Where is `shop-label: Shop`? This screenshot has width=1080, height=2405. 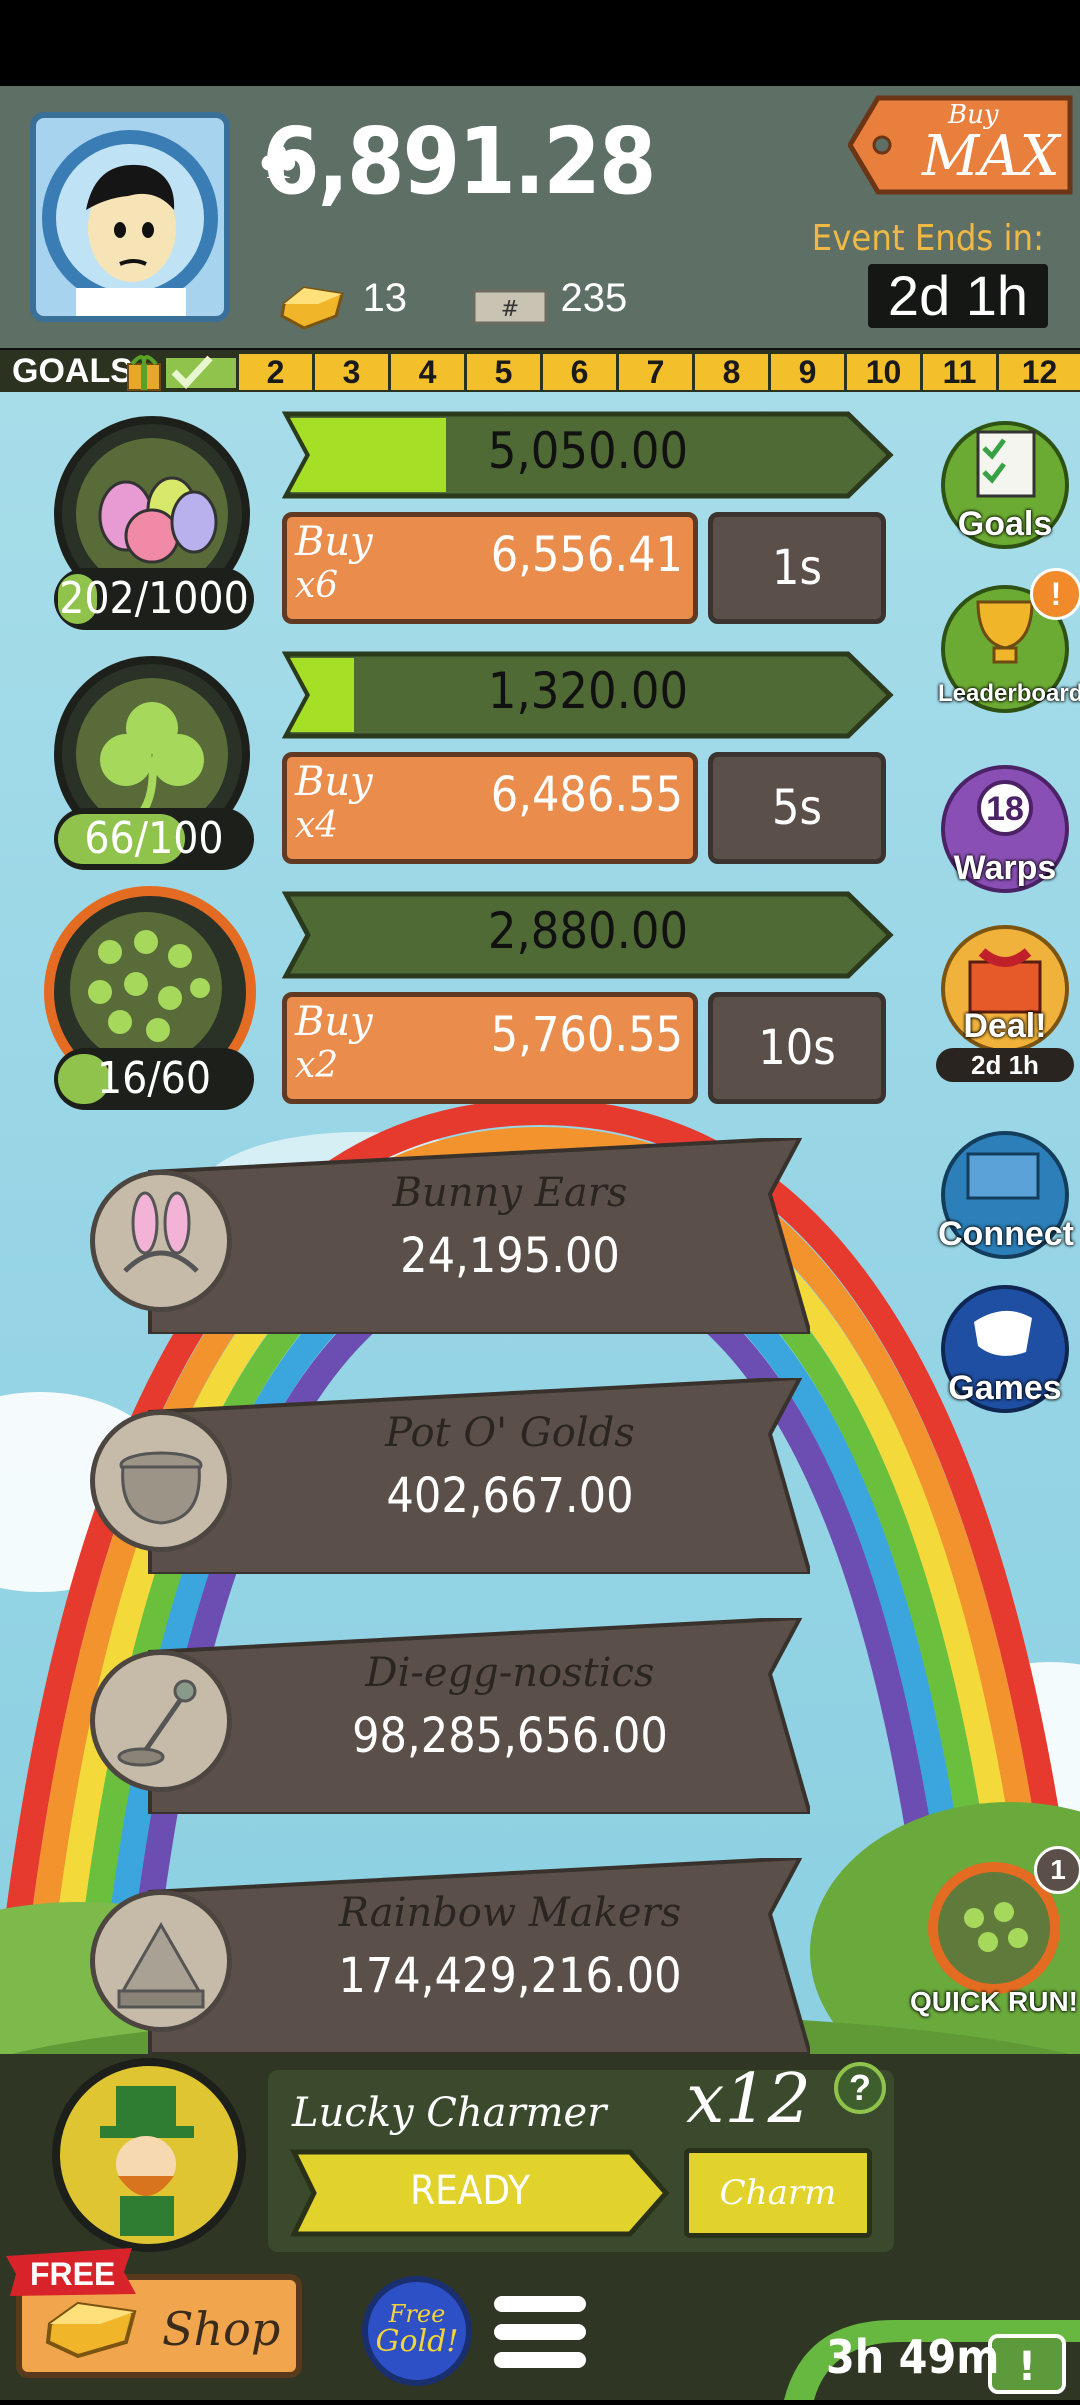 shop-label: Shop is located at coordinates (221, 2329).